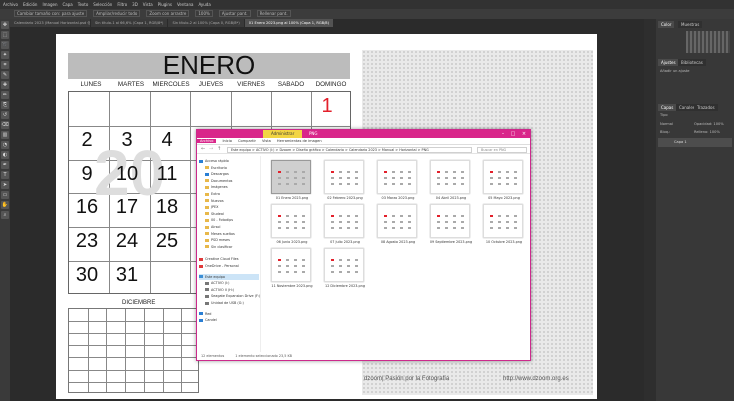 The height and width of the screenshot is (401, 734). Describe the element at coordinates (10, 4) in the screenshot. I see `menu-item: Archivo` at that location.